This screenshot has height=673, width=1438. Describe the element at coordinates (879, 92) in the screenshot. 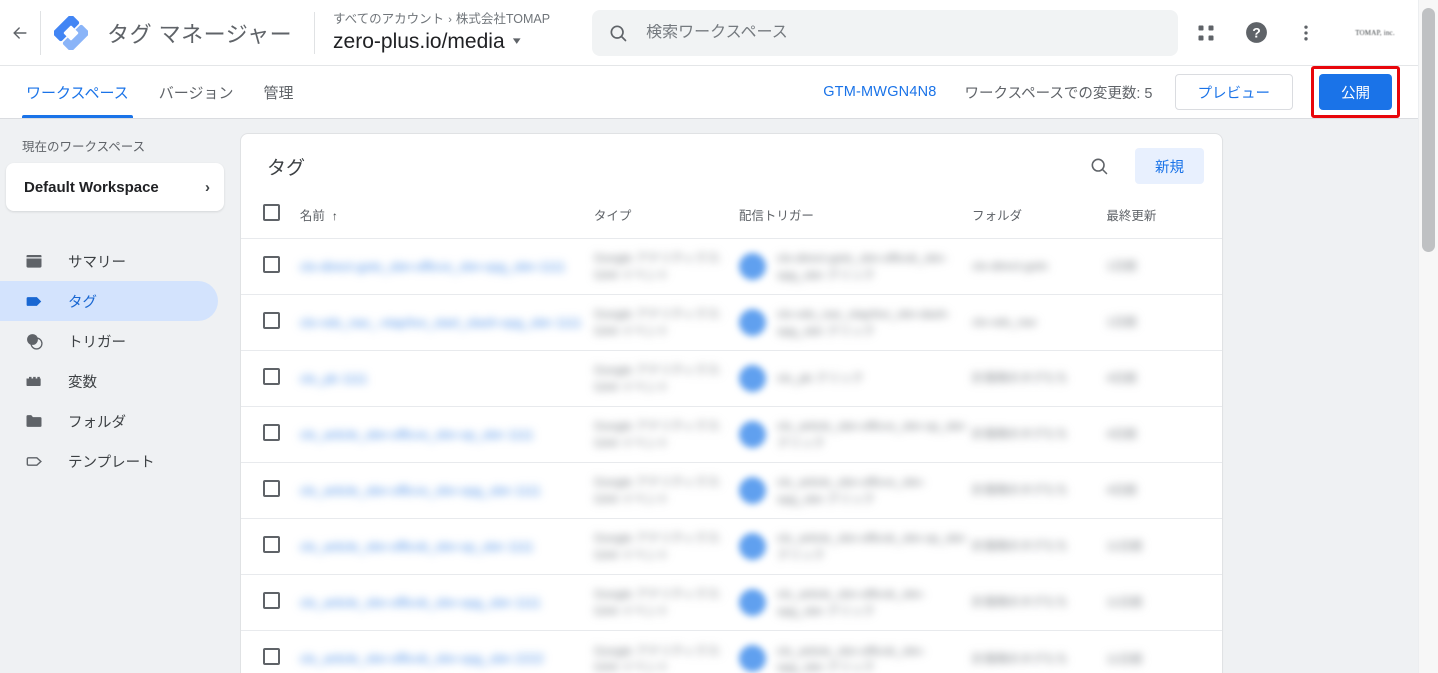

I see `gtm-container-id: GTM-MWGN4N8` at that location.